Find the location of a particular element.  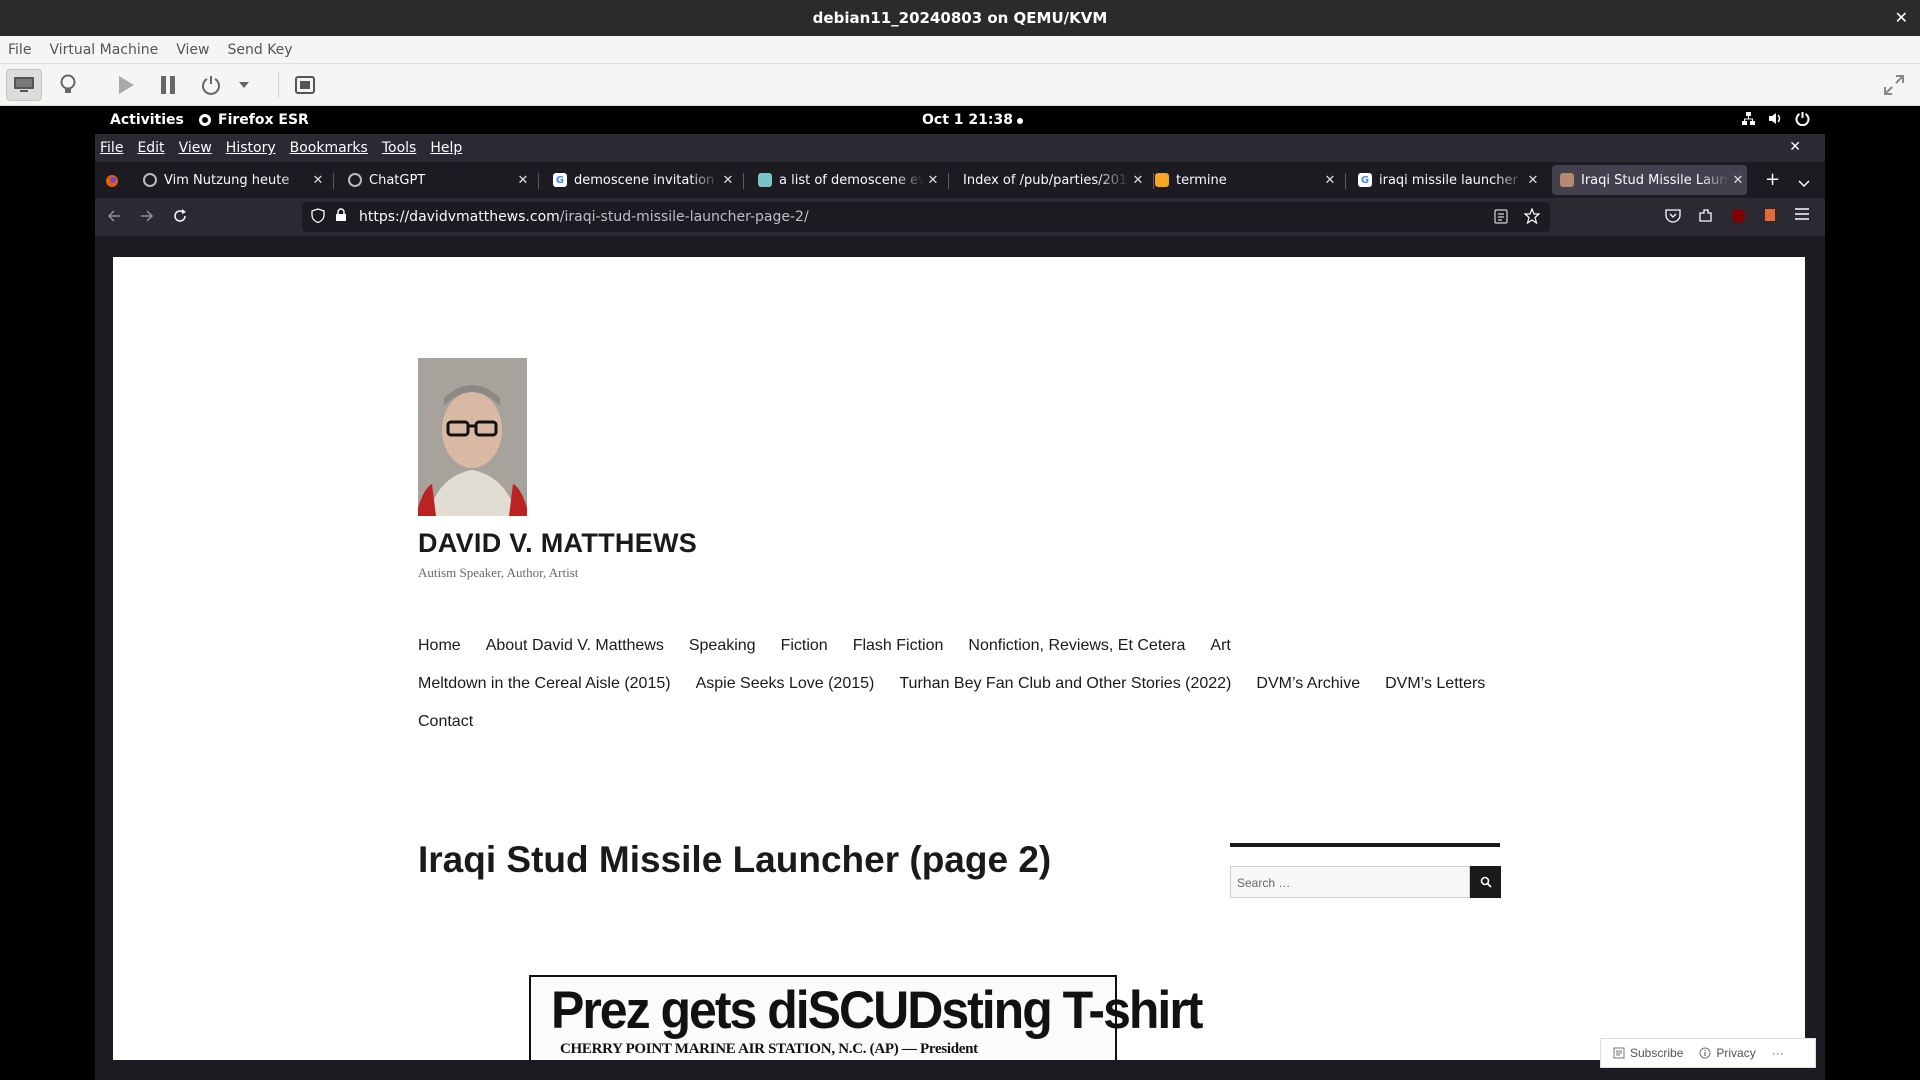

nav-item-archive: DVM’s Archive is located at coordinates (1308, 684).